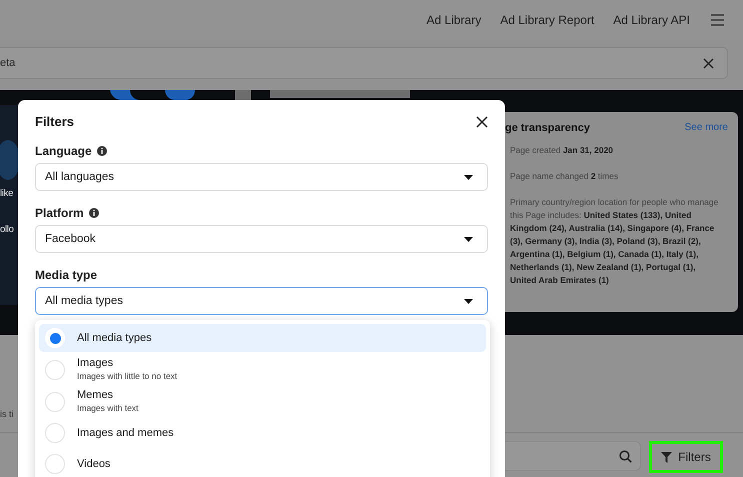 Image resolution: width=743 pixels, height=477 pixels. What do you see at coordinates (615, 241) in the screenshot?
I see `info-text: Primary country/region location for people who manage this Page includes: United States (133), United Kingdom (24), Australia (14), Singapore (4), France (3), Germany (3), India (3), Poland (3), Brazil (2), Argentina (1), Belgium (1), Canada (1), Italy (1), Netherlands (1), New Zealand (1), Portugal (1), United Arab Emirates (1)` at bounding box center [615, 241].